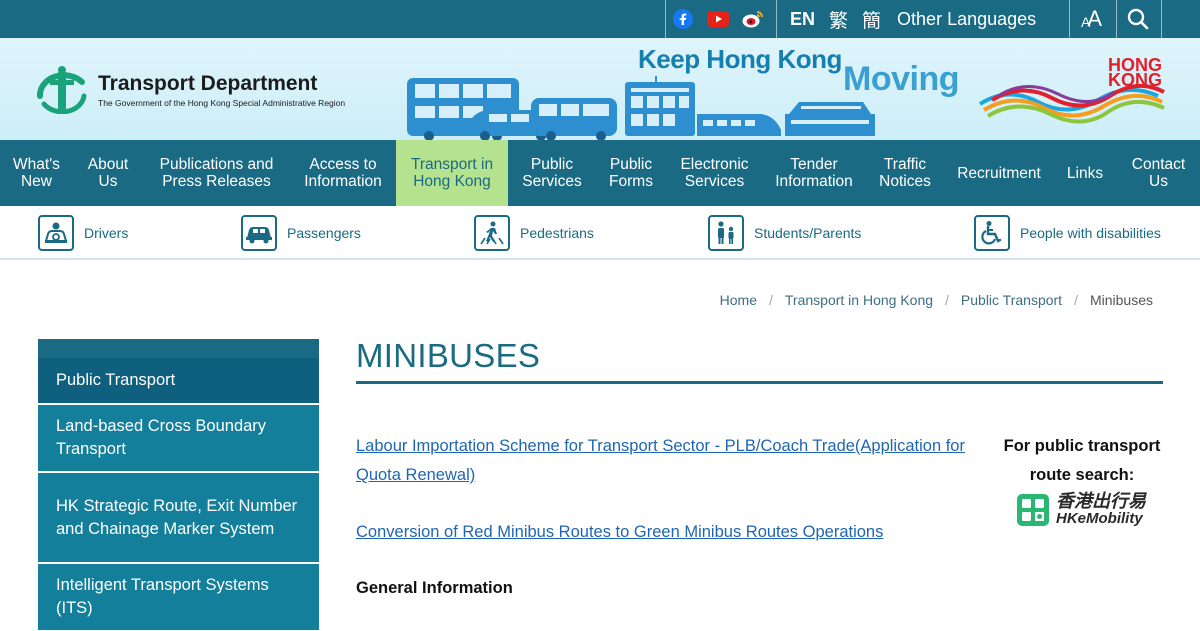 The image size is (1200, 631). I want to click on sidebar-header, so click(178, 348).